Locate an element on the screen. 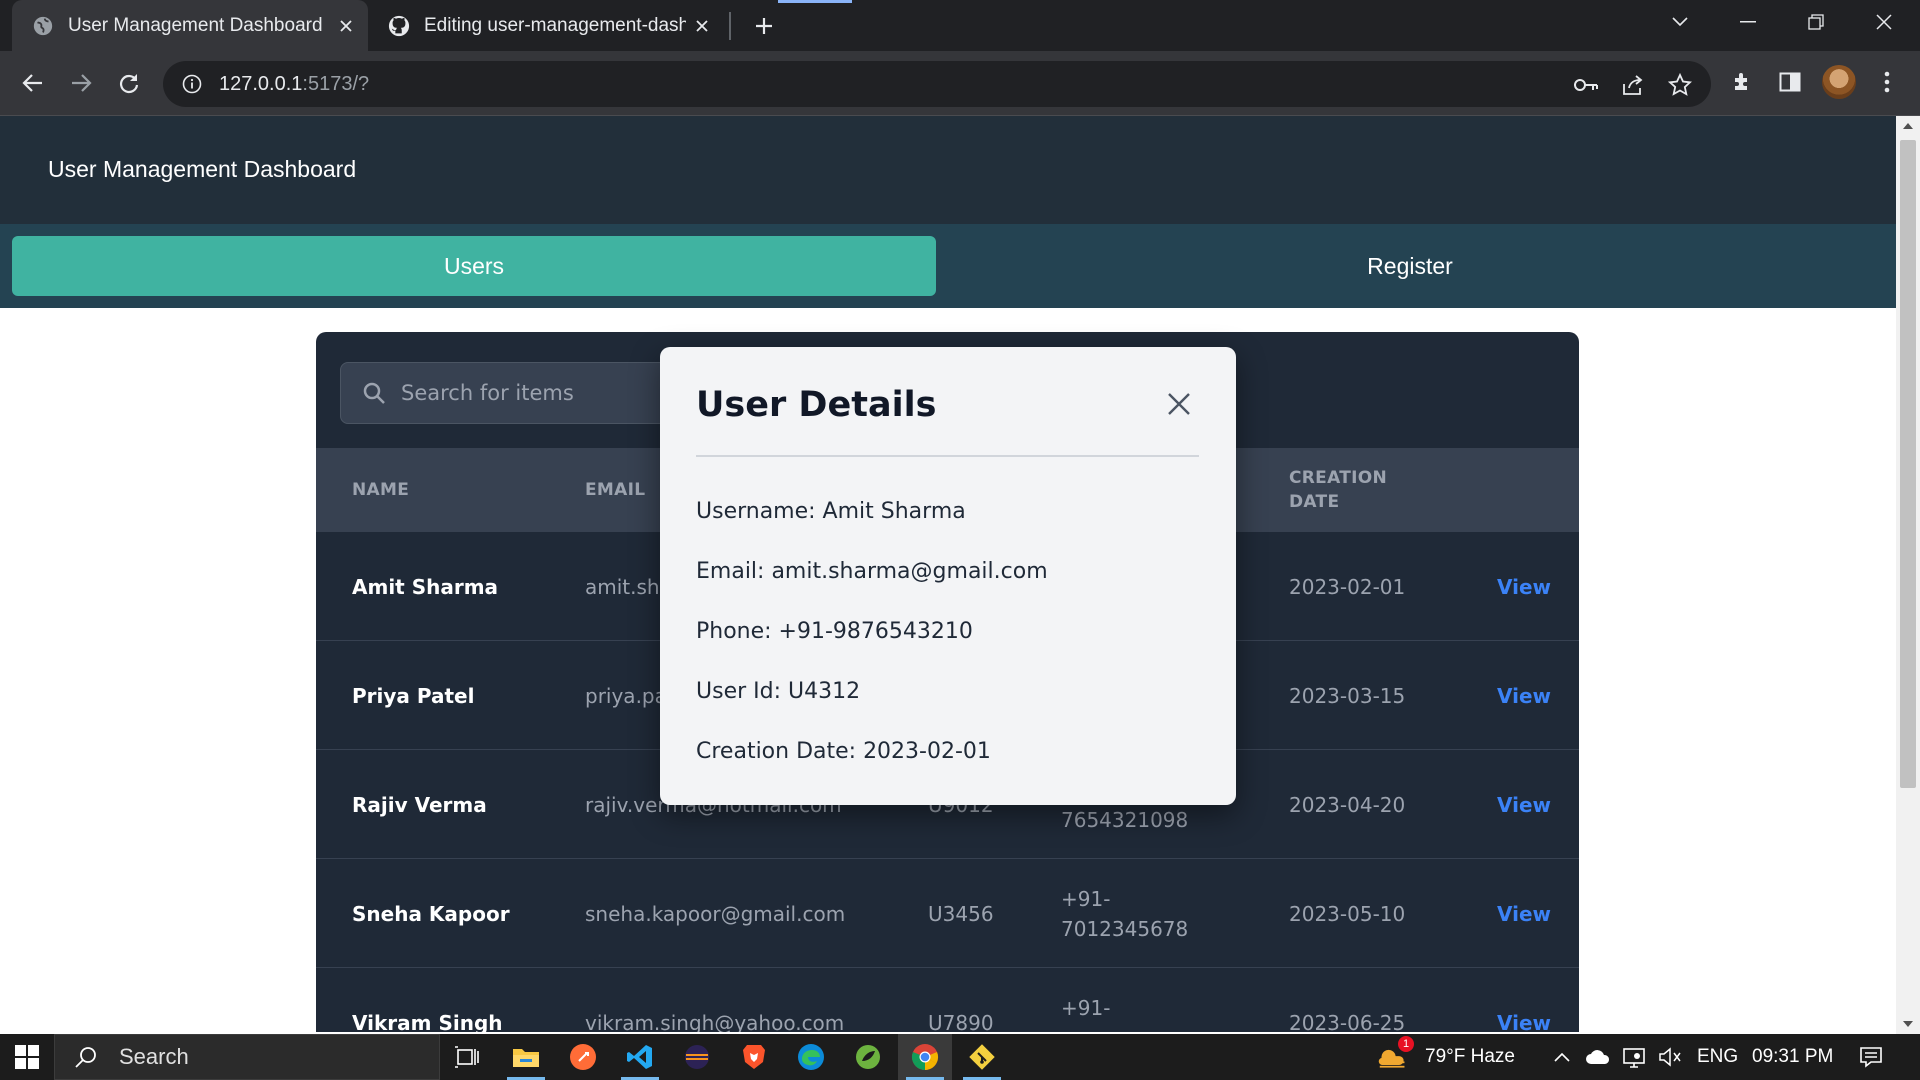 This screenshot has width=1920, height=1080. avatar is located at coordinates (1839, 82).